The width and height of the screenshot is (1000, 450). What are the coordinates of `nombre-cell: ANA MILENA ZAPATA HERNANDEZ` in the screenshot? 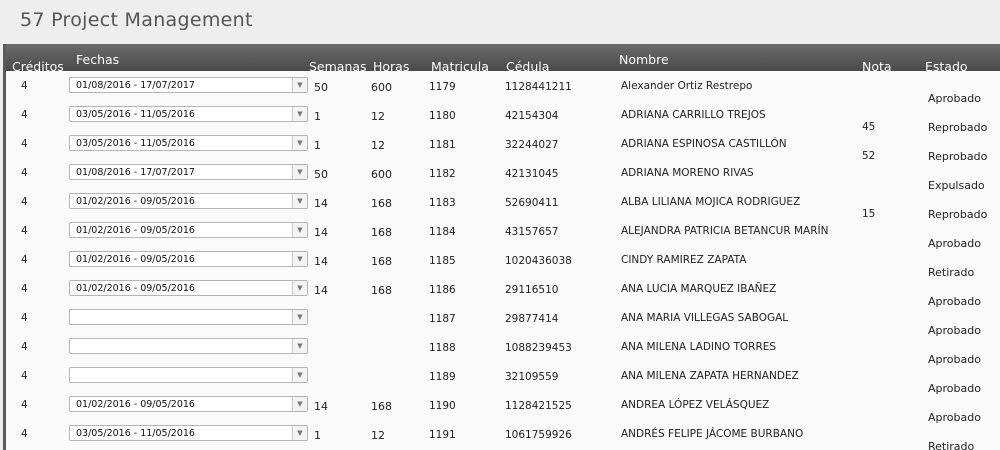 It's located at (710, 376).